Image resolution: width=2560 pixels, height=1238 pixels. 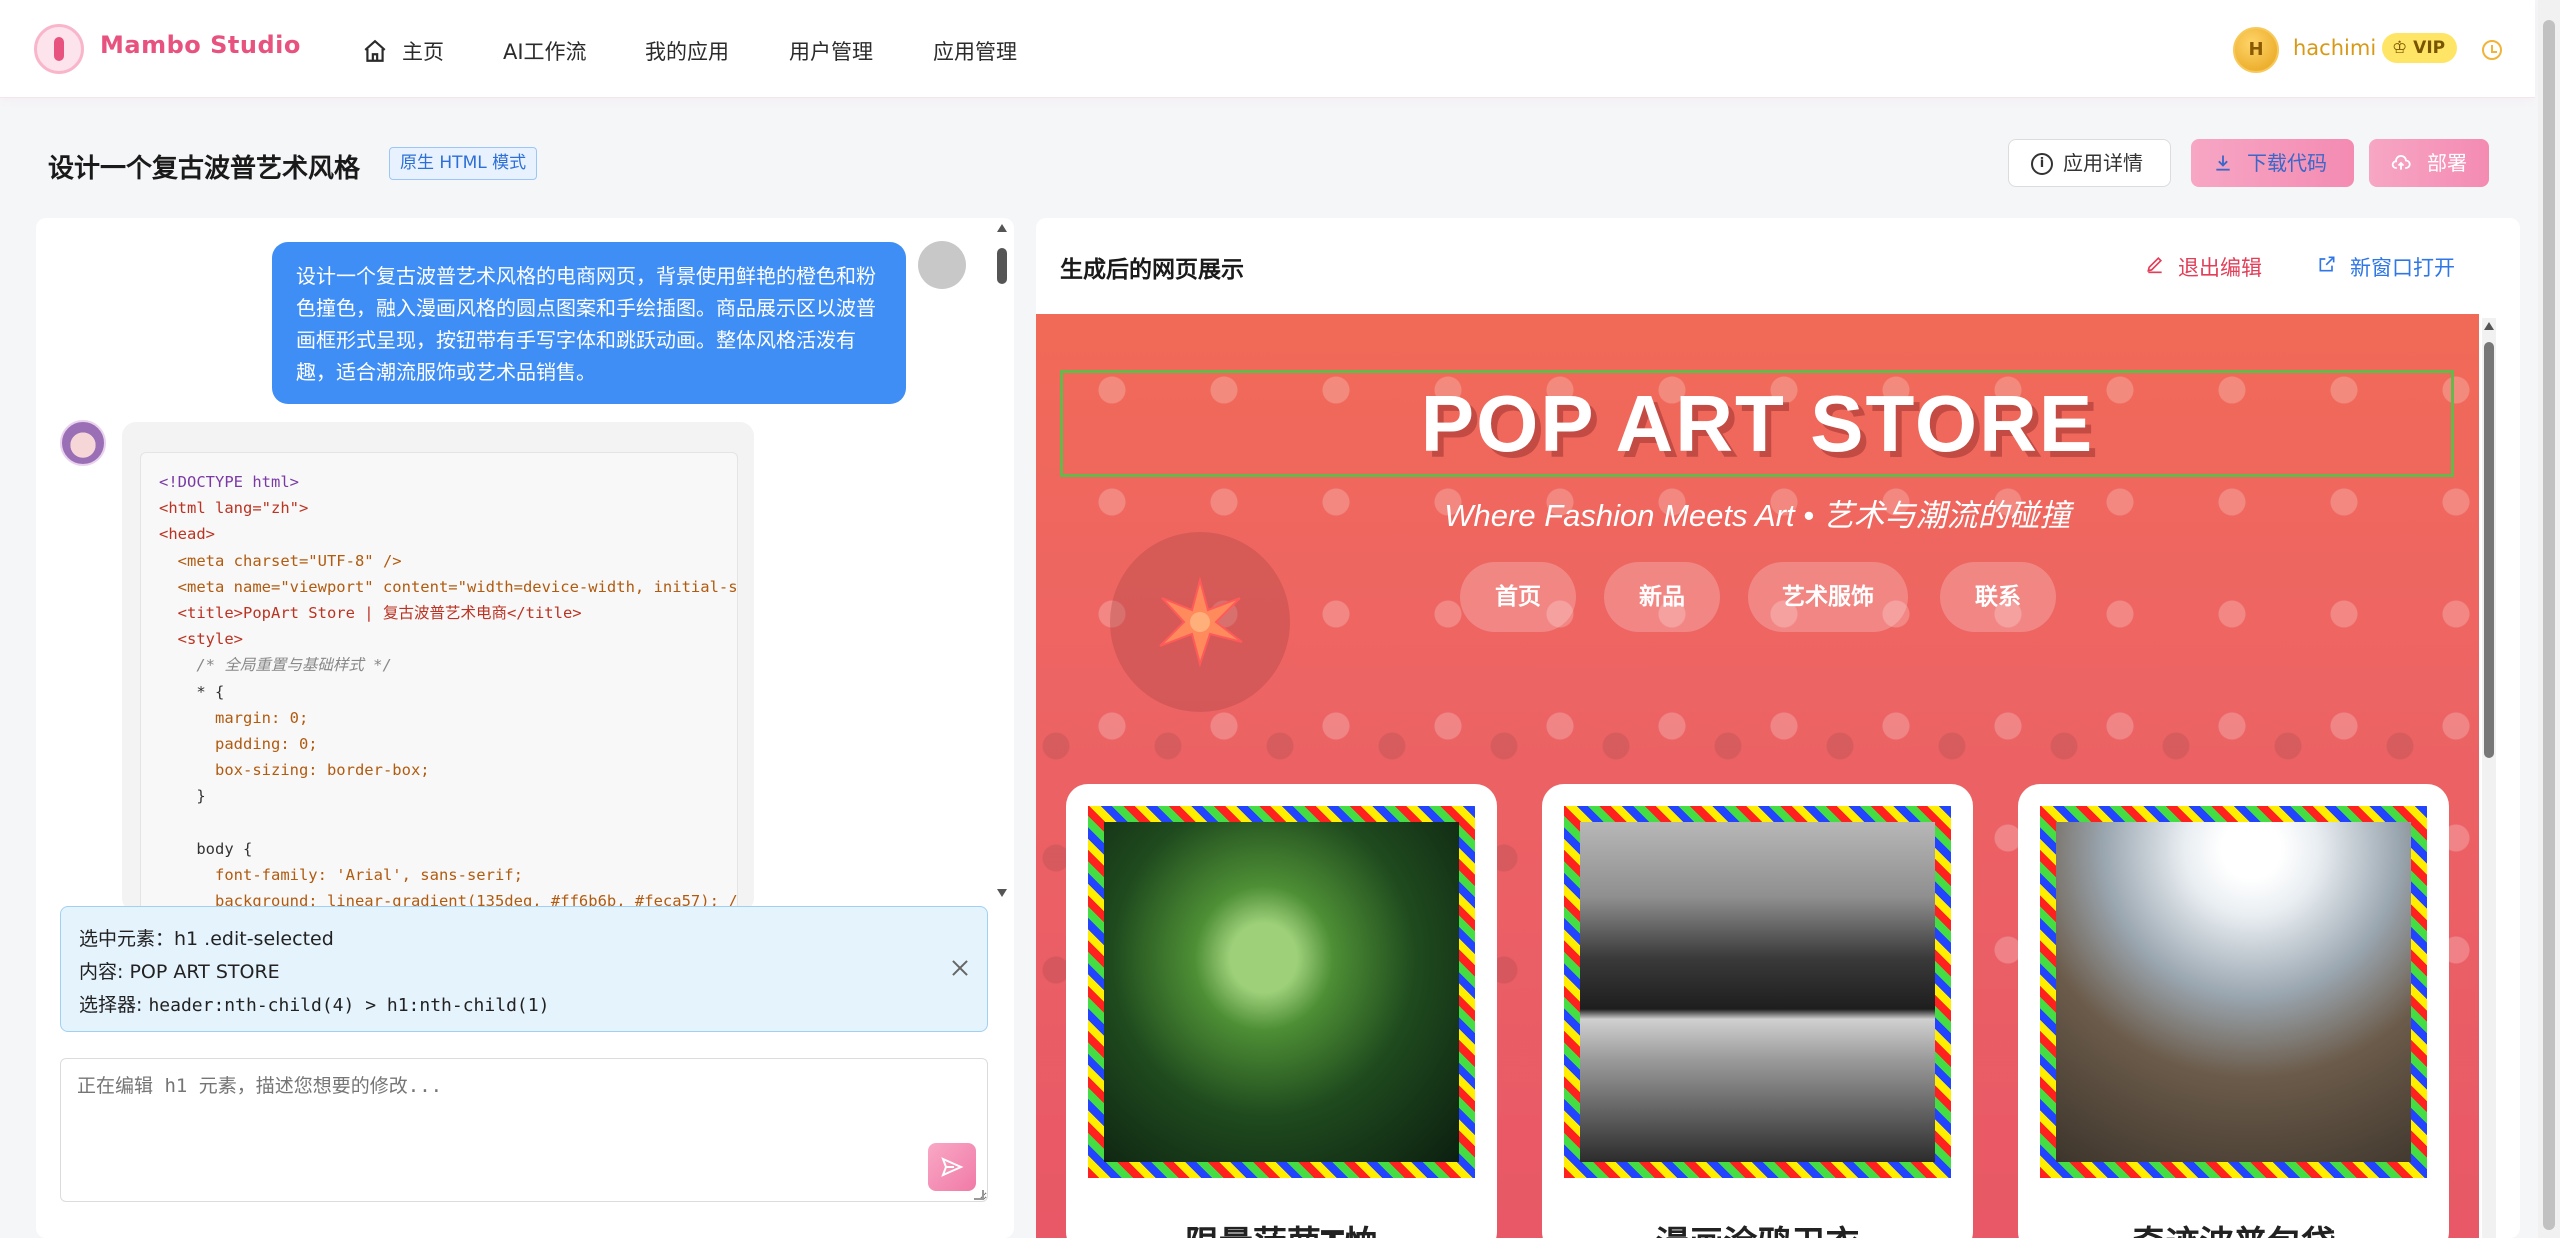 I want to click on selected-element-value: h1 .edit-selected, so click(x=254, y=939).